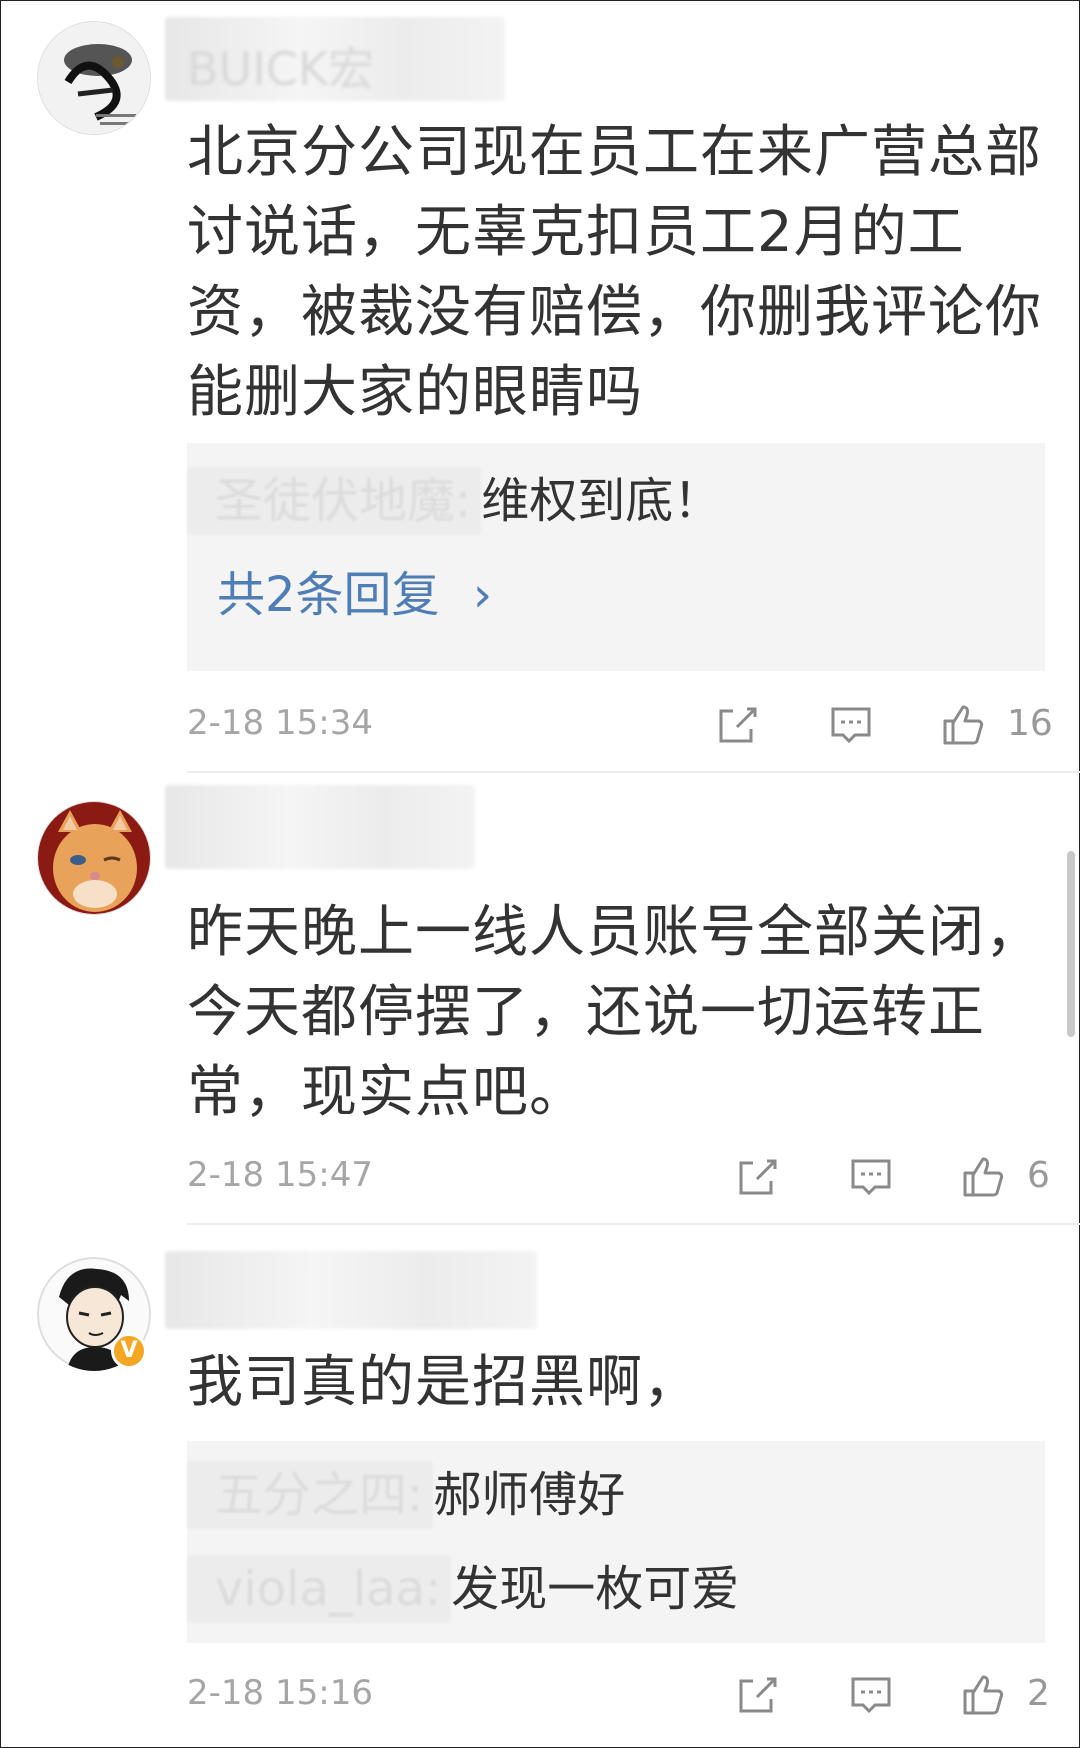 Image resolution: width=1080 pixels, height=1748 pixels. What do you see at coordinates (482, 595) in the screenshot?
I see `chevron-right-icon: ›` at bounding box center [482, 595].